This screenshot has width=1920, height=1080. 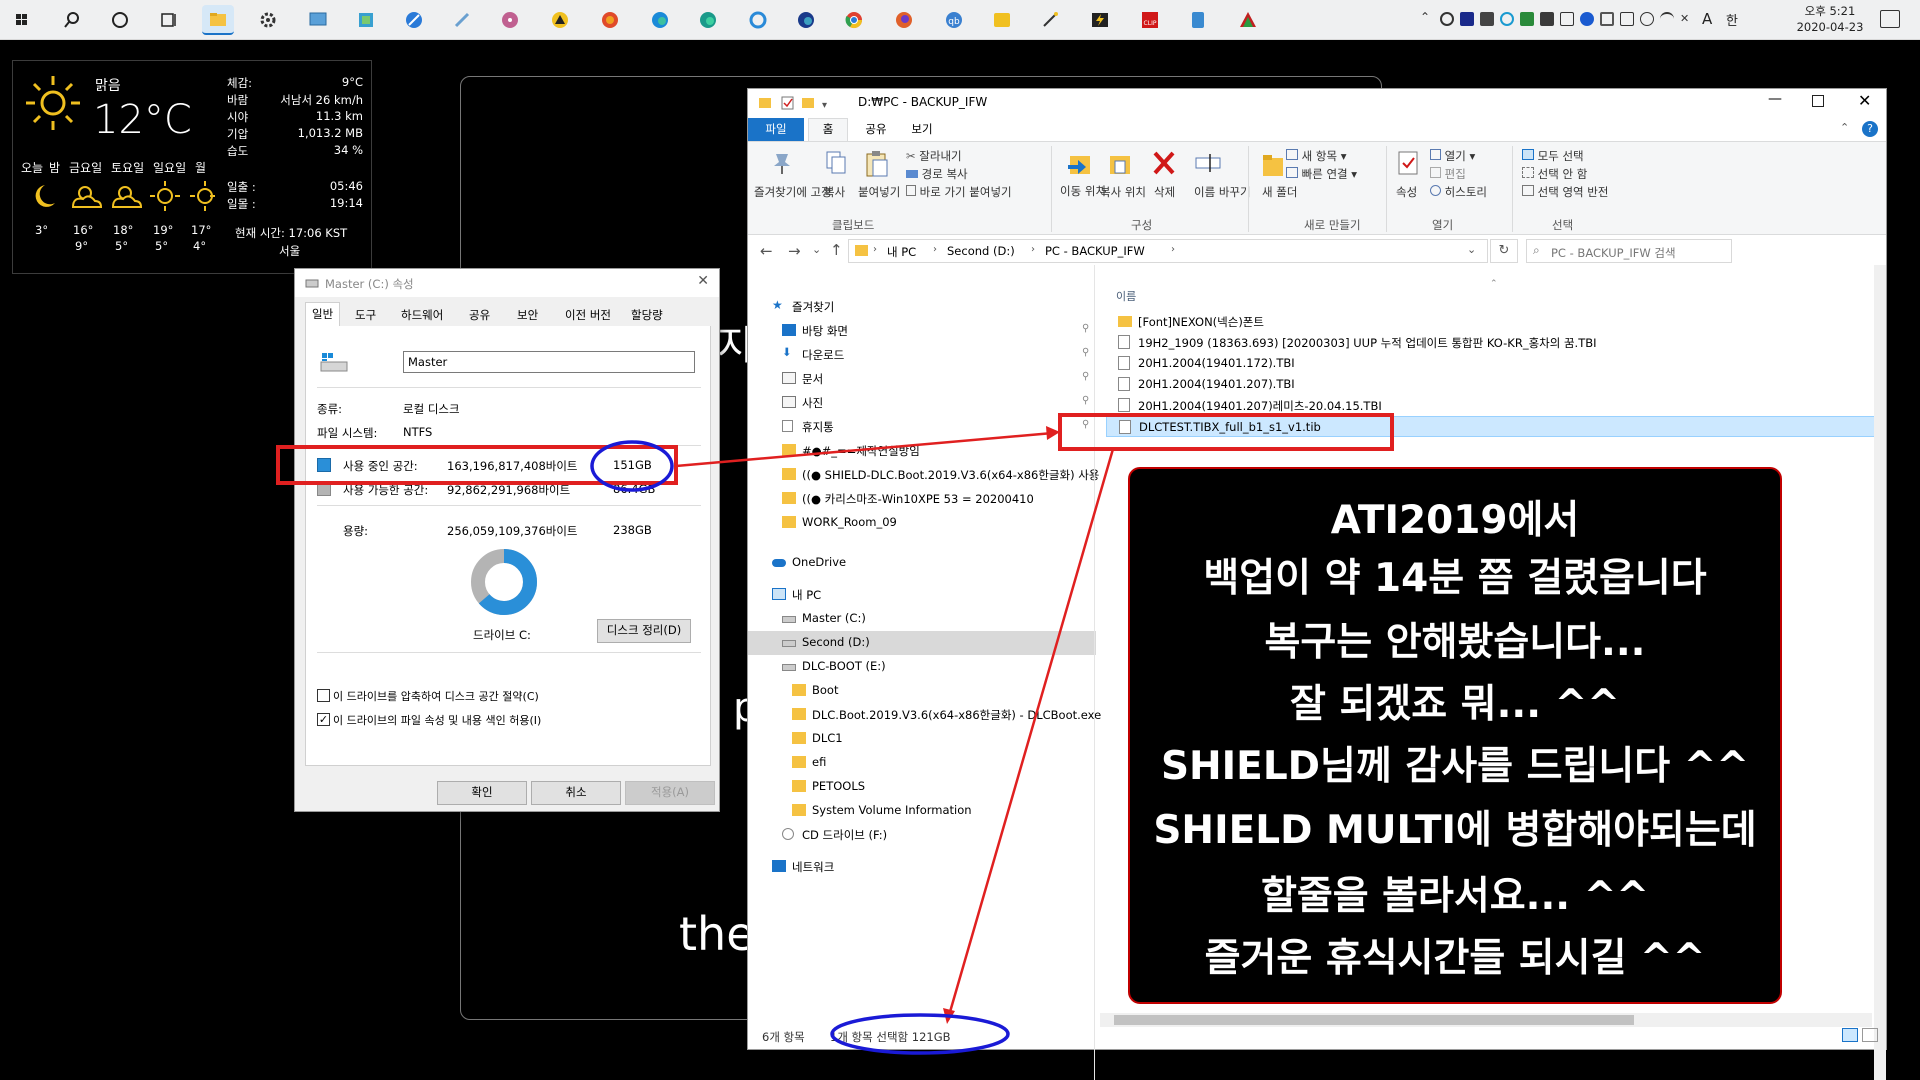 What do you see at coordinates (1864, 100) in the screenshot?
I see `close-button: ✕` at bounding box center [1864, 100].